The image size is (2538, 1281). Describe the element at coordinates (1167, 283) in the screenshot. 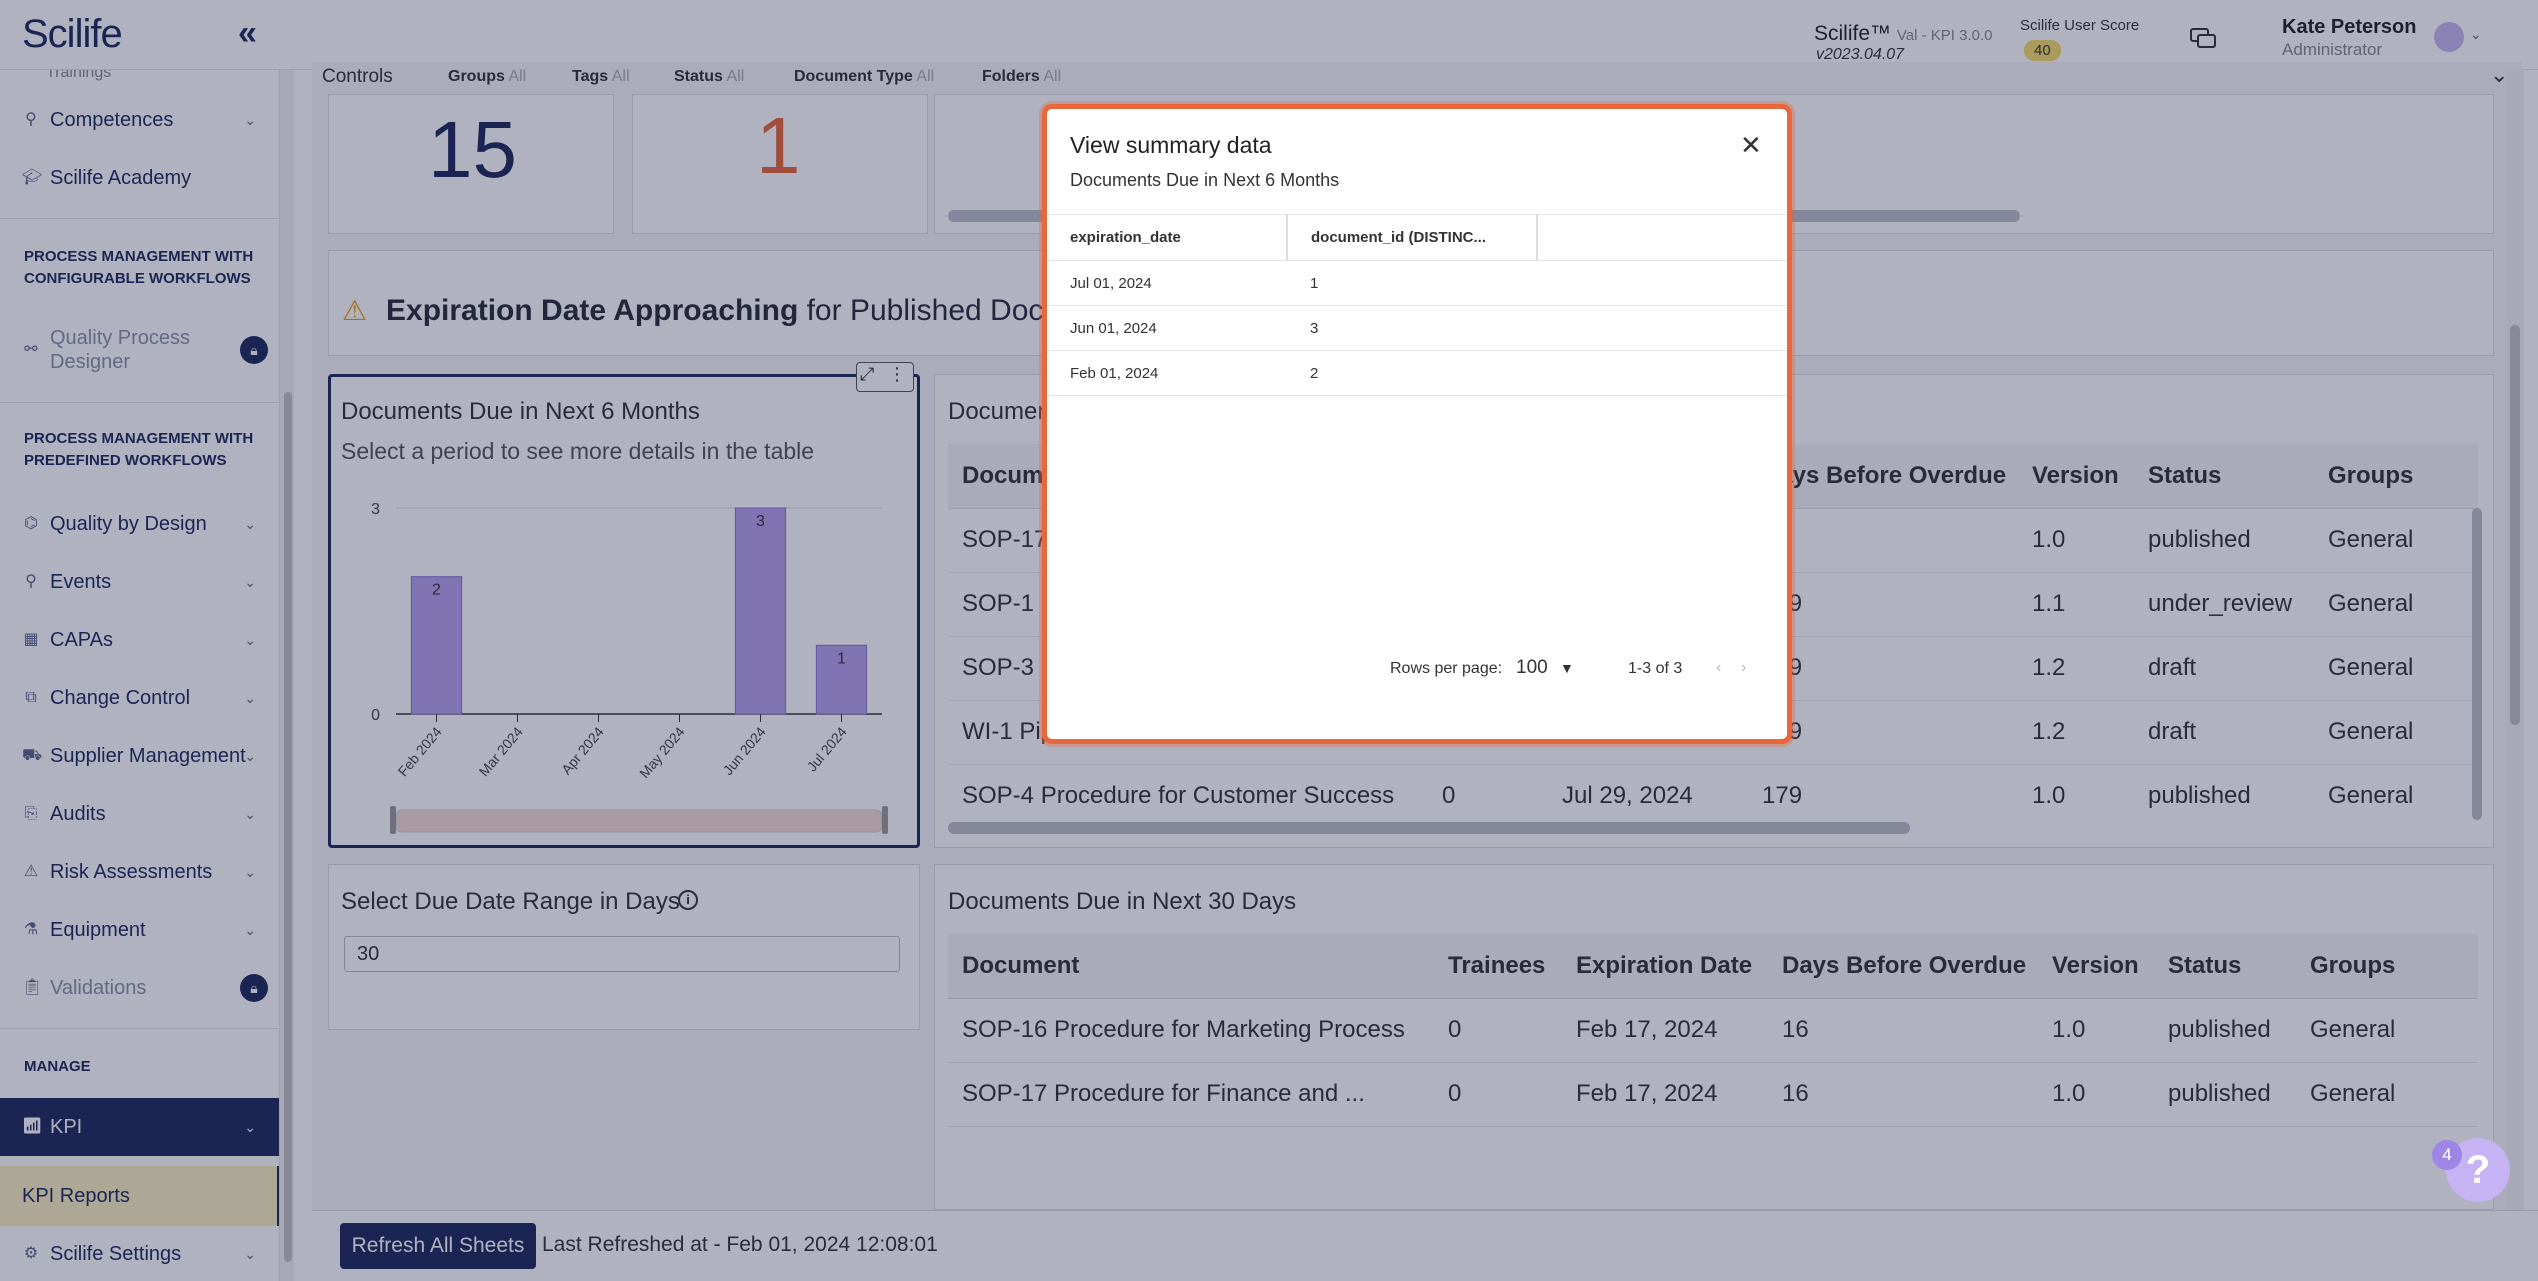

I see `summary-cell: Jul 01, 2024` at that location.